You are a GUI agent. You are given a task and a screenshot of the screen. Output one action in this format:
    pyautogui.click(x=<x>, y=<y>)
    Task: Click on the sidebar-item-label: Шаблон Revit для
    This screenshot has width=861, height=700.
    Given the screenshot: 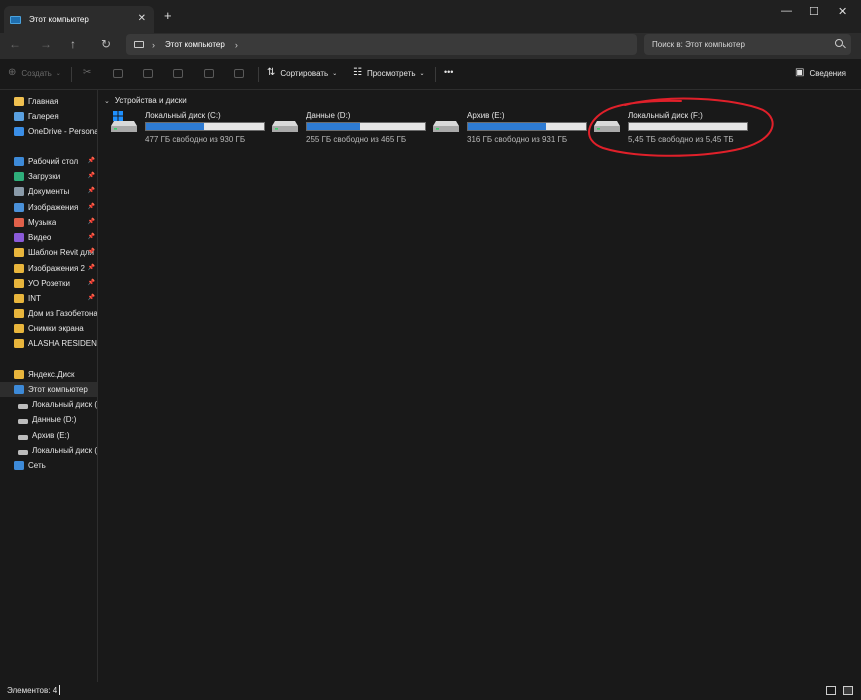 What is the action you would take?
    pyautogui.click(x=61, y=252)
    